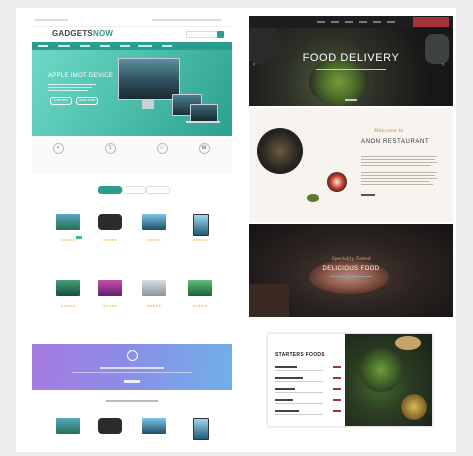 The height and width of the screenshot is (456, 473). I want to click on feature-item: ✦, so click(58, 155).